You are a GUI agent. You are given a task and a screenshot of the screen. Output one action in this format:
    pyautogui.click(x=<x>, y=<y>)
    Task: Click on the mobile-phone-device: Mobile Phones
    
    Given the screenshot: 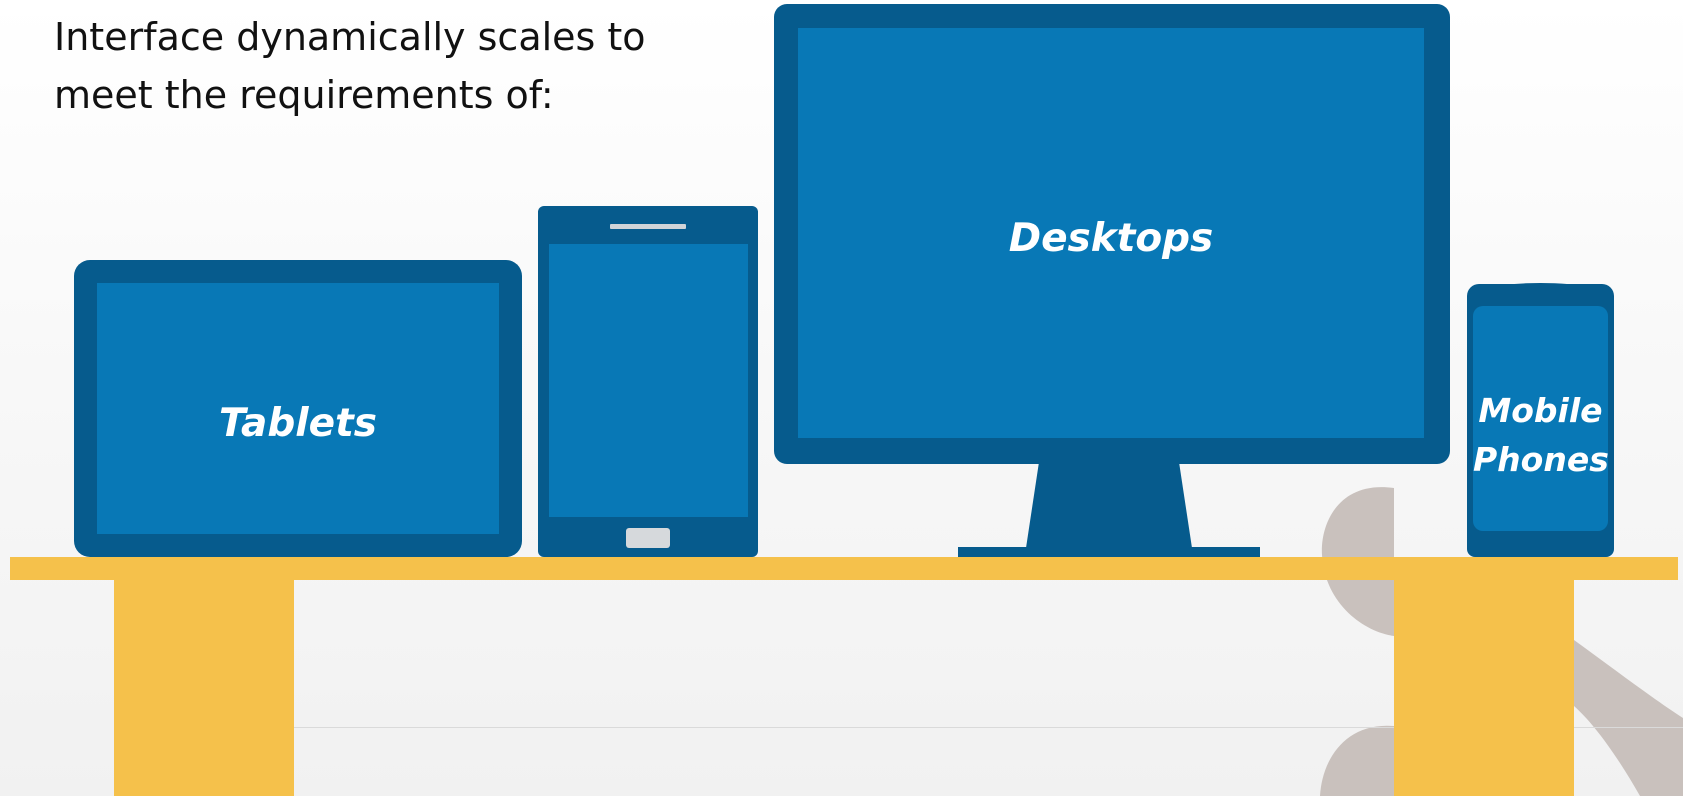 What is the action you would take?
    pyautogui.click(x=1540, y=420)
    